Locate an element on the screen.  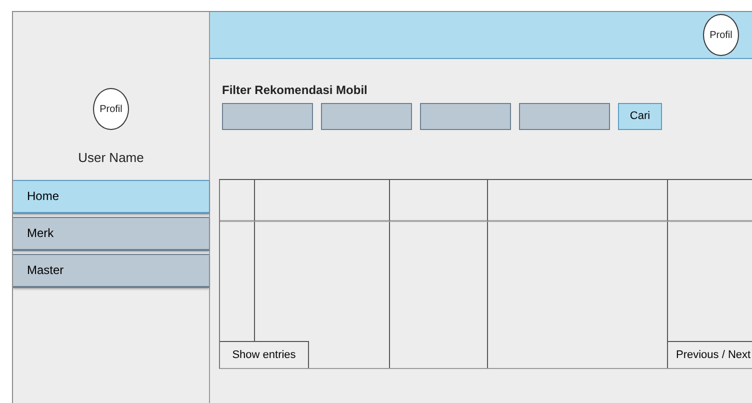
user-name: User Name is located at coordinates (111, 158).